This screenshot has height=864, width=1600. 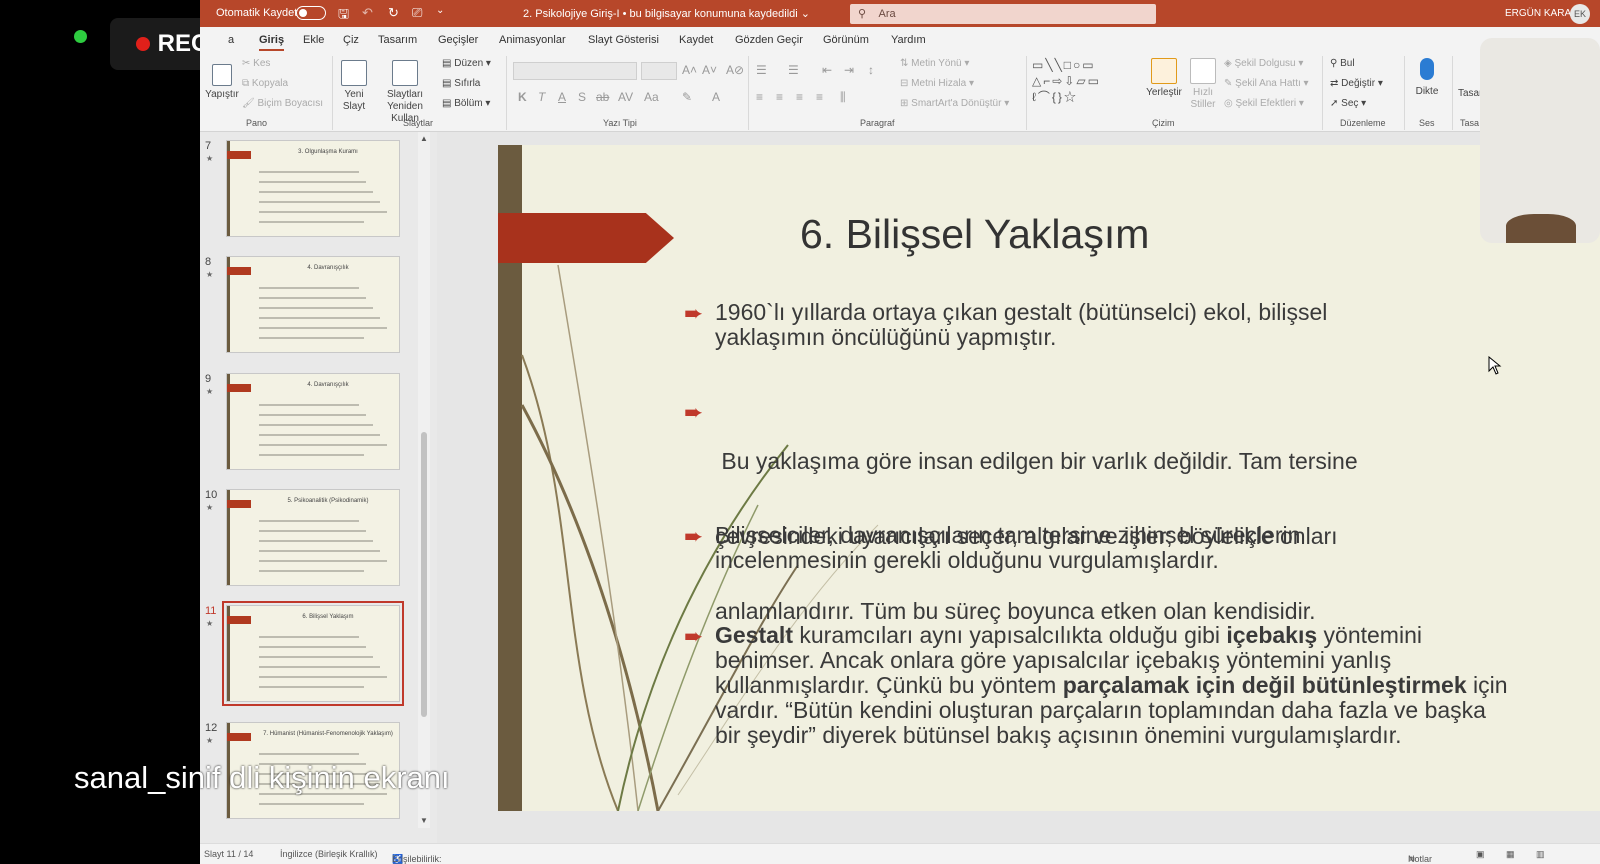 What do you see at coordinates (397, 40) in the screenshot?
I see `tab-tasarim: Tasarım` at bounding box center [397, 40].